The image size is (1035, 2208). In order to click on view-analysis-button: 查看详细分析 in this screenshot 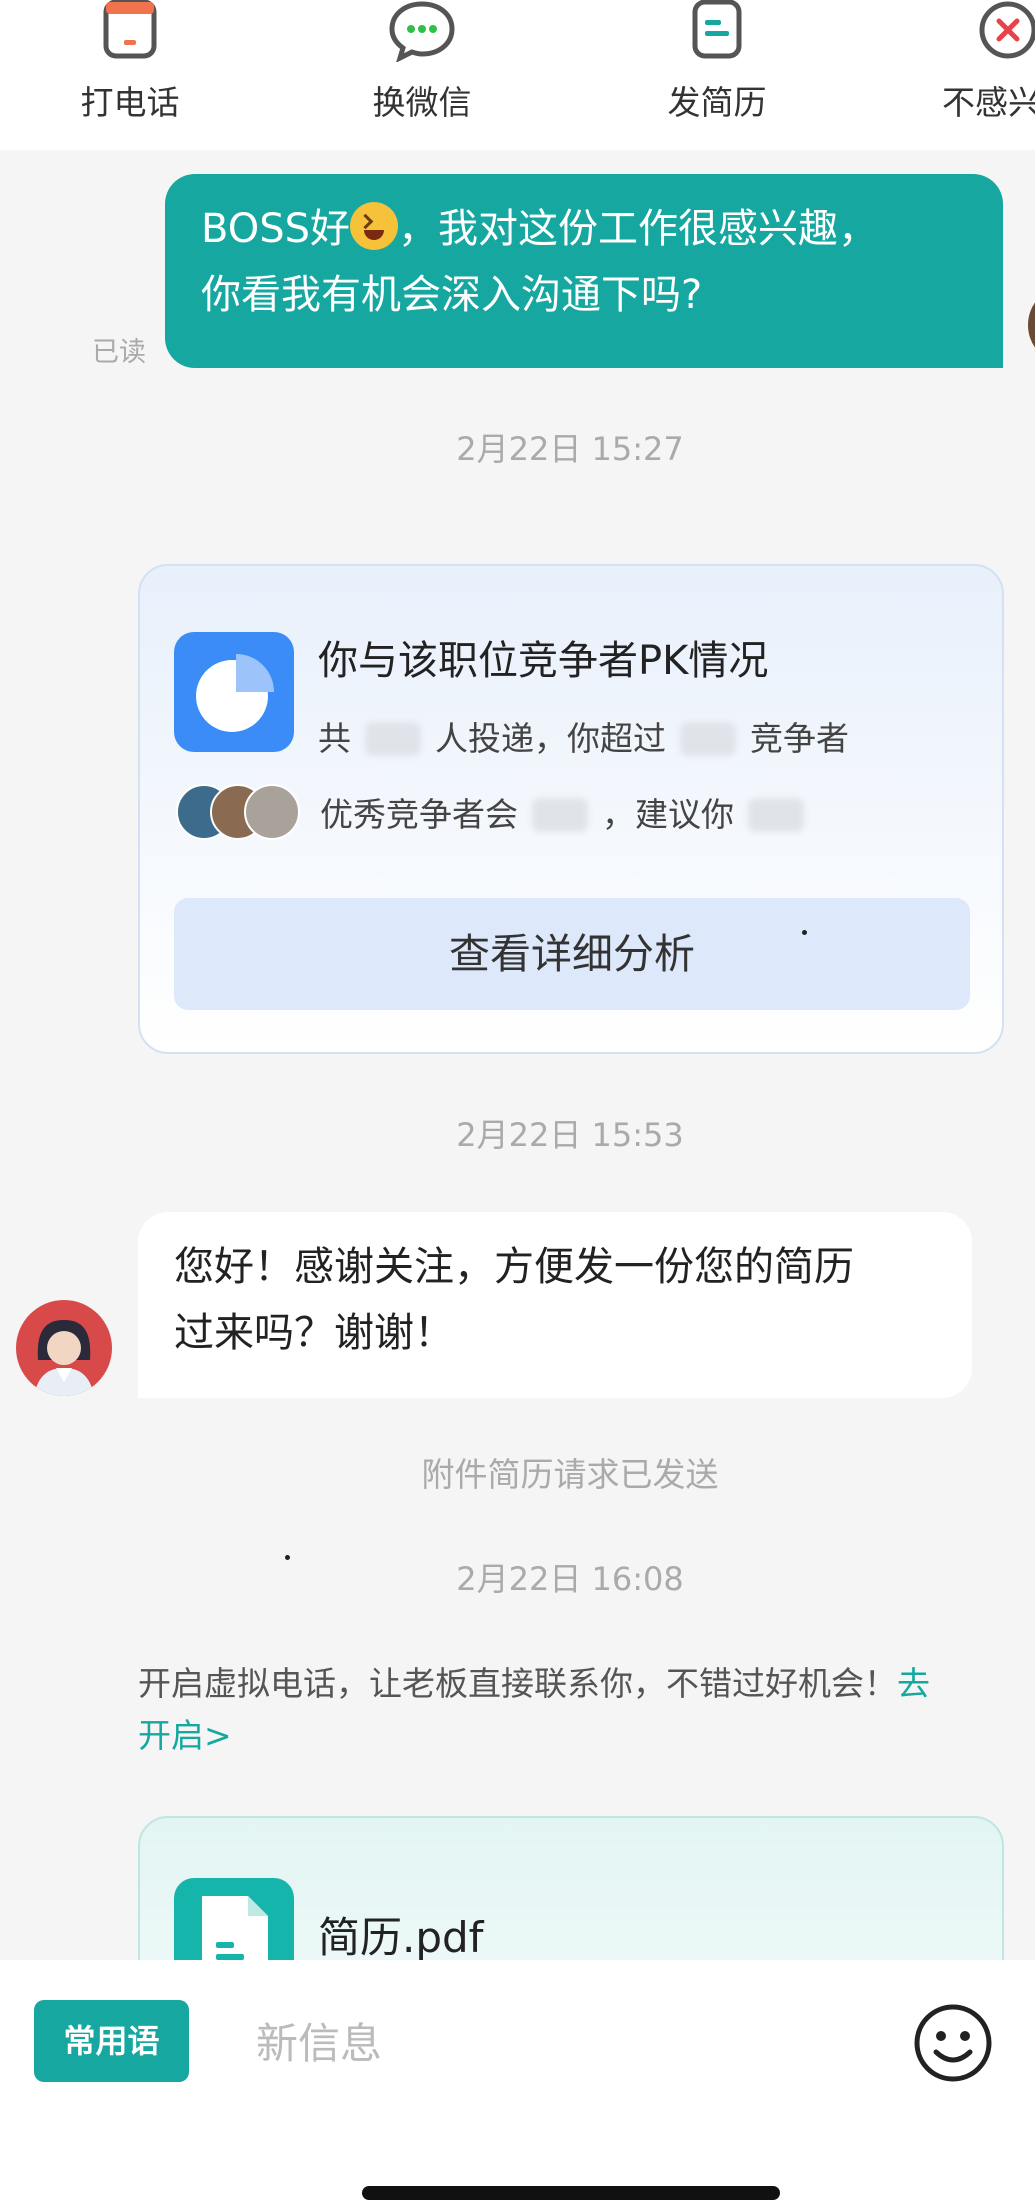, I will do `click(572, 954)`.